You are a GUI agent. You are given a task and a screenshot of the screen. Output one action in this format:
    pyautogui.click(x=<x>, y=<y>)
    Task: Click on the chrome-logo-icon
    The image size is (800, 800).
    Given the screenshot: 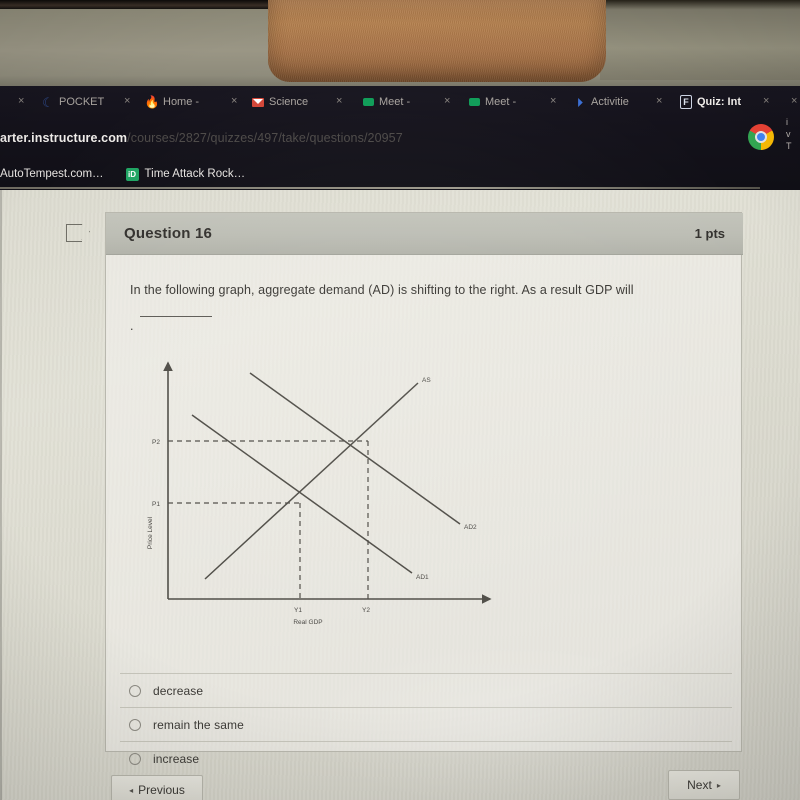 What is the action you would take?
    pyautogui.click(x=761, y=137)
    